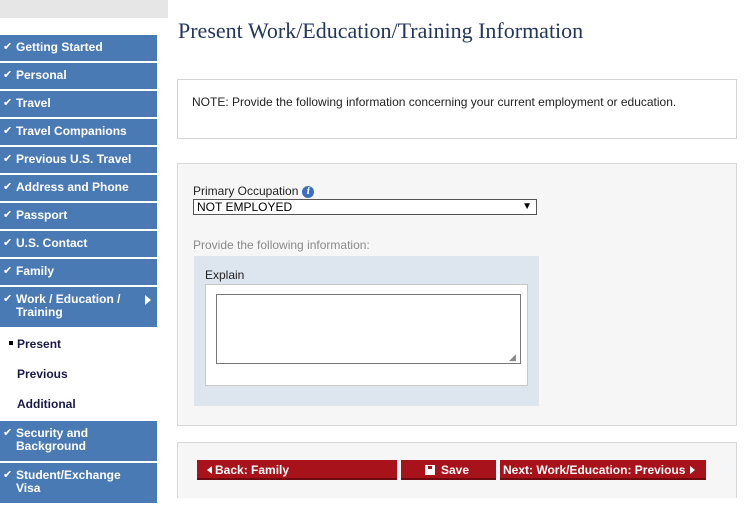  Describe the element at coordinates (72, 187) in the screenshot. I see `sidebar-item-label: Address and Phone` at that location.